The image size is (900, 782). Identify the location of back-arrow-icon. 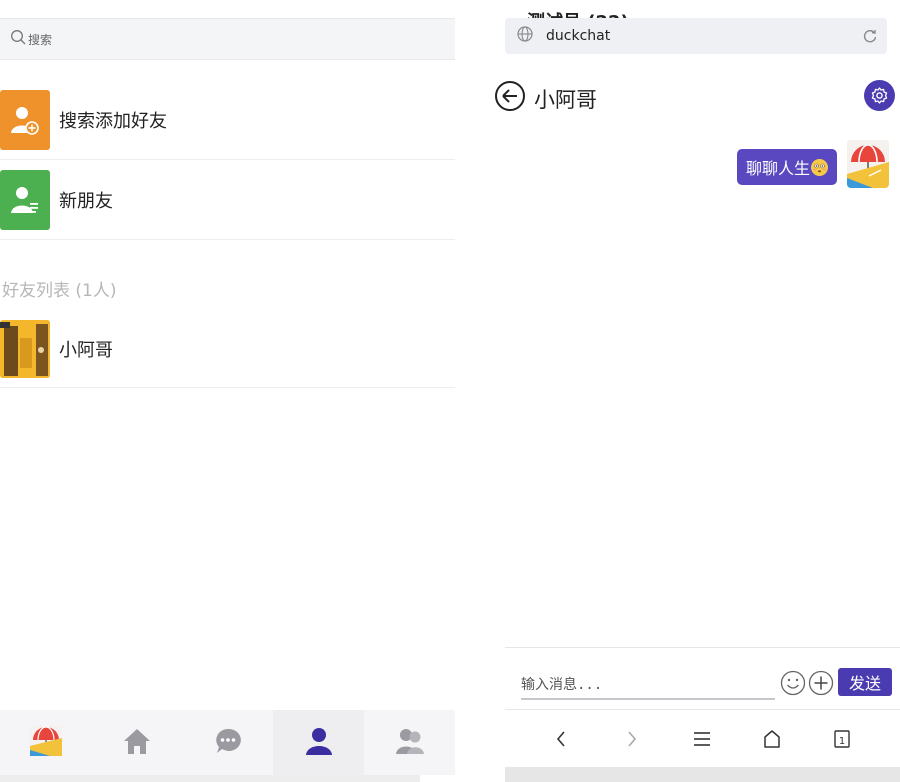
(510, 98).